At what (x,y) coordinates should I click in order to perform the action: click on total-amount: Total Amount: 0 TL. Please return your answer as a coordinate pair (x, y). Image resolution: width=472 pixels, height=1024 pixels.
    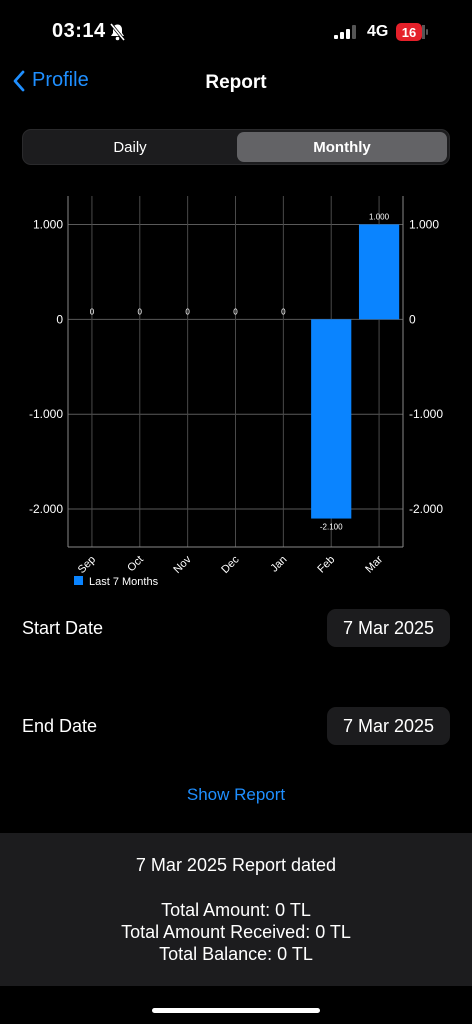
    Looking at the image, I should click on (236, 910).